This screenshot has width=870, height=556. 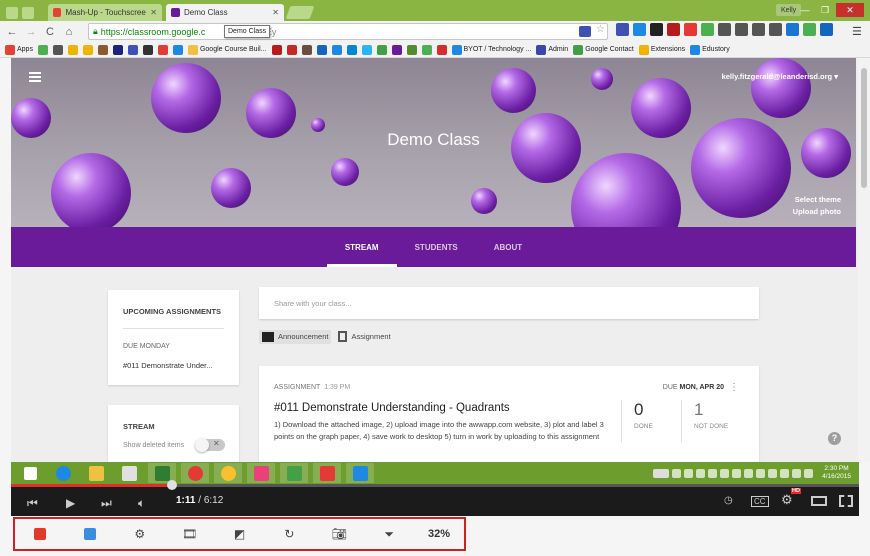 I want to click on film-button: 🎞︎, so click(x=190, y=534).